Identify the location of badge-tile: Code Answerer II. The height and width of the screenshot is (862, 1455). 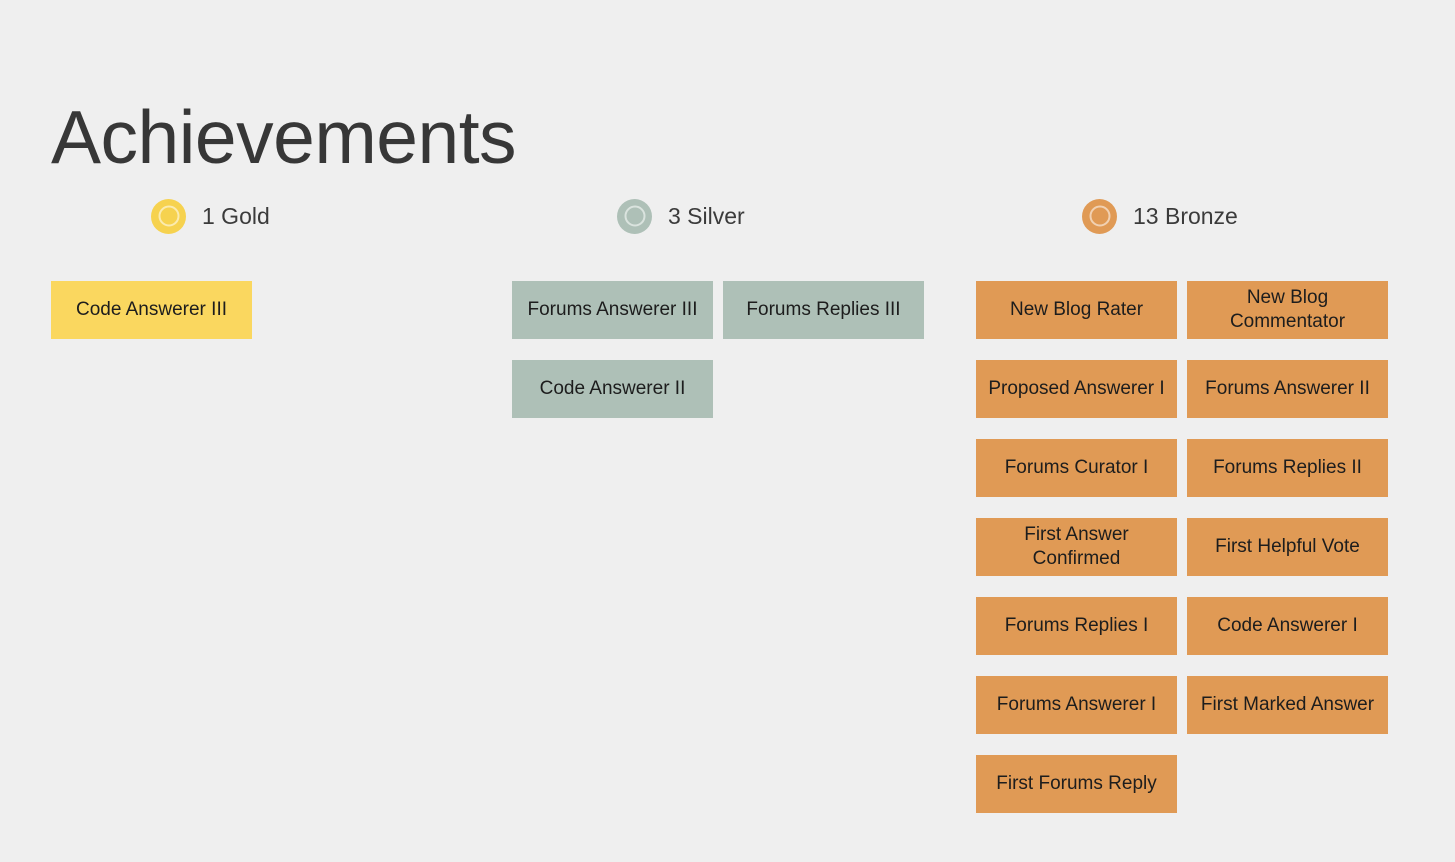
(612, 389).